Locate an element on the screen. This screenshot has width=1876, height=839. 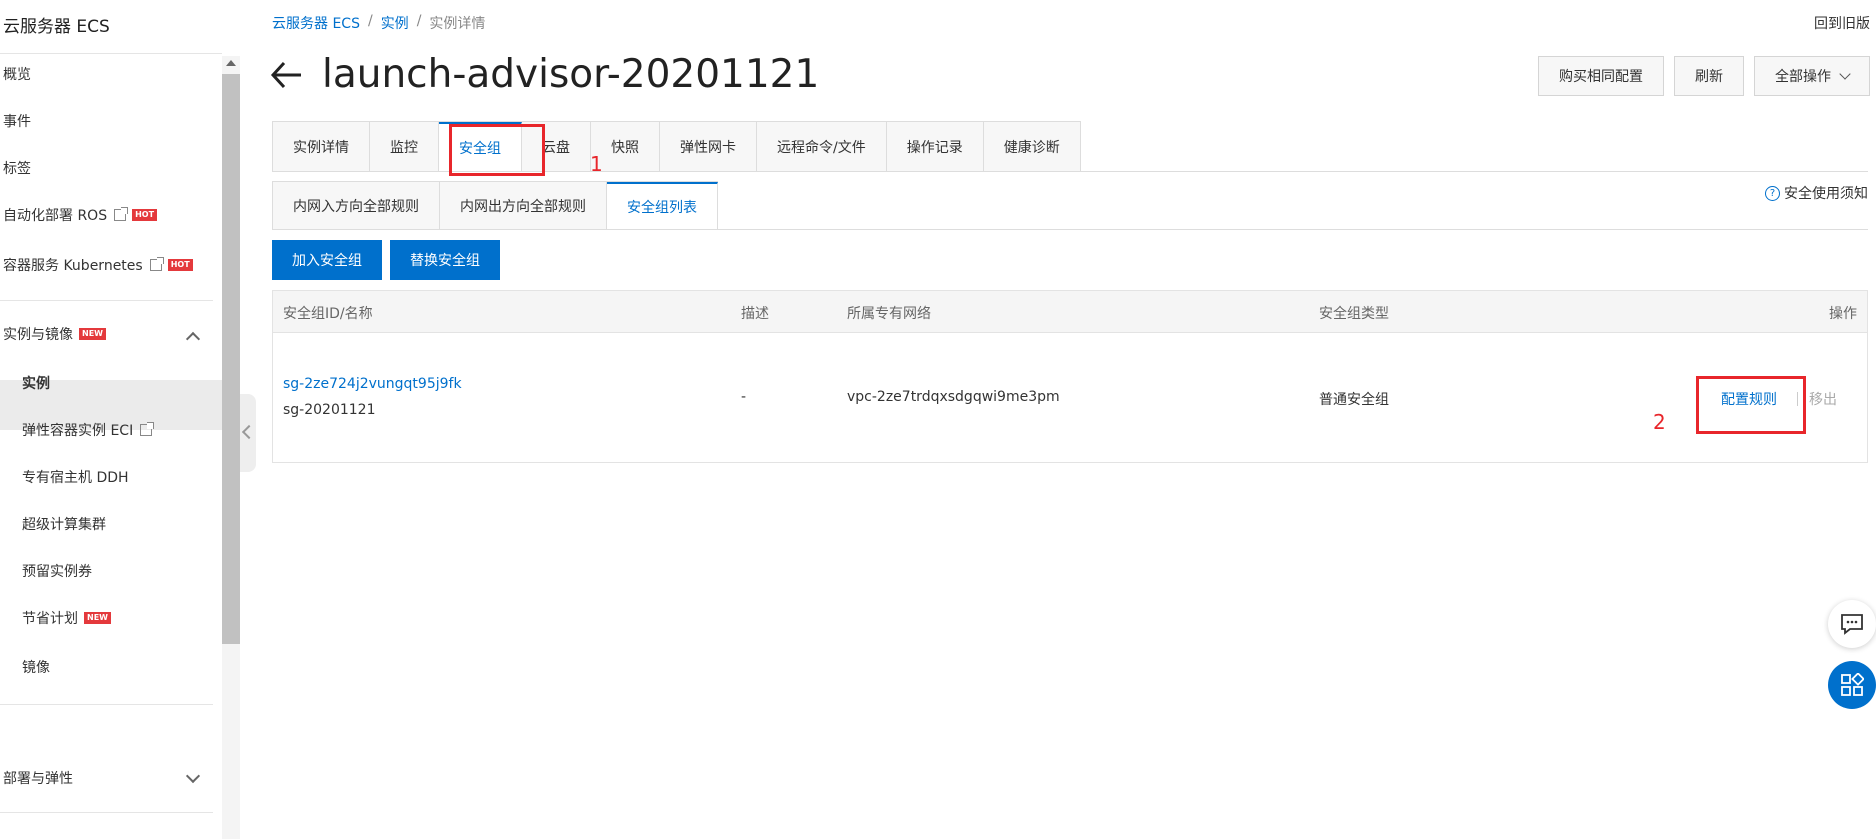
scroll-up-icon is located at coordinates (231, 63).